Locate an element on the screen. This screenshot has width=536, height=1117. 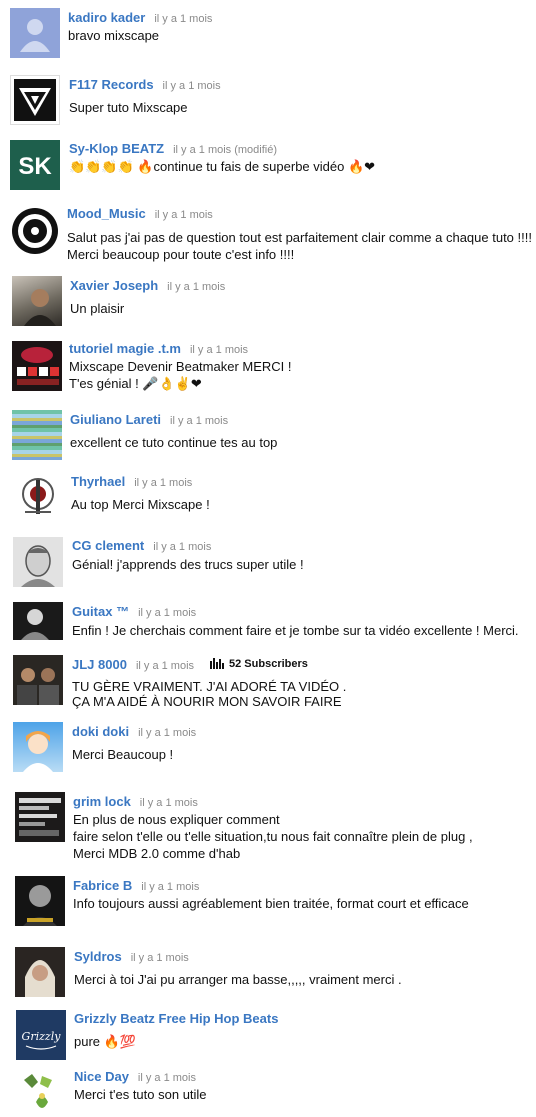
comment-text: Un plaisir is located at coordinates (97, 308).